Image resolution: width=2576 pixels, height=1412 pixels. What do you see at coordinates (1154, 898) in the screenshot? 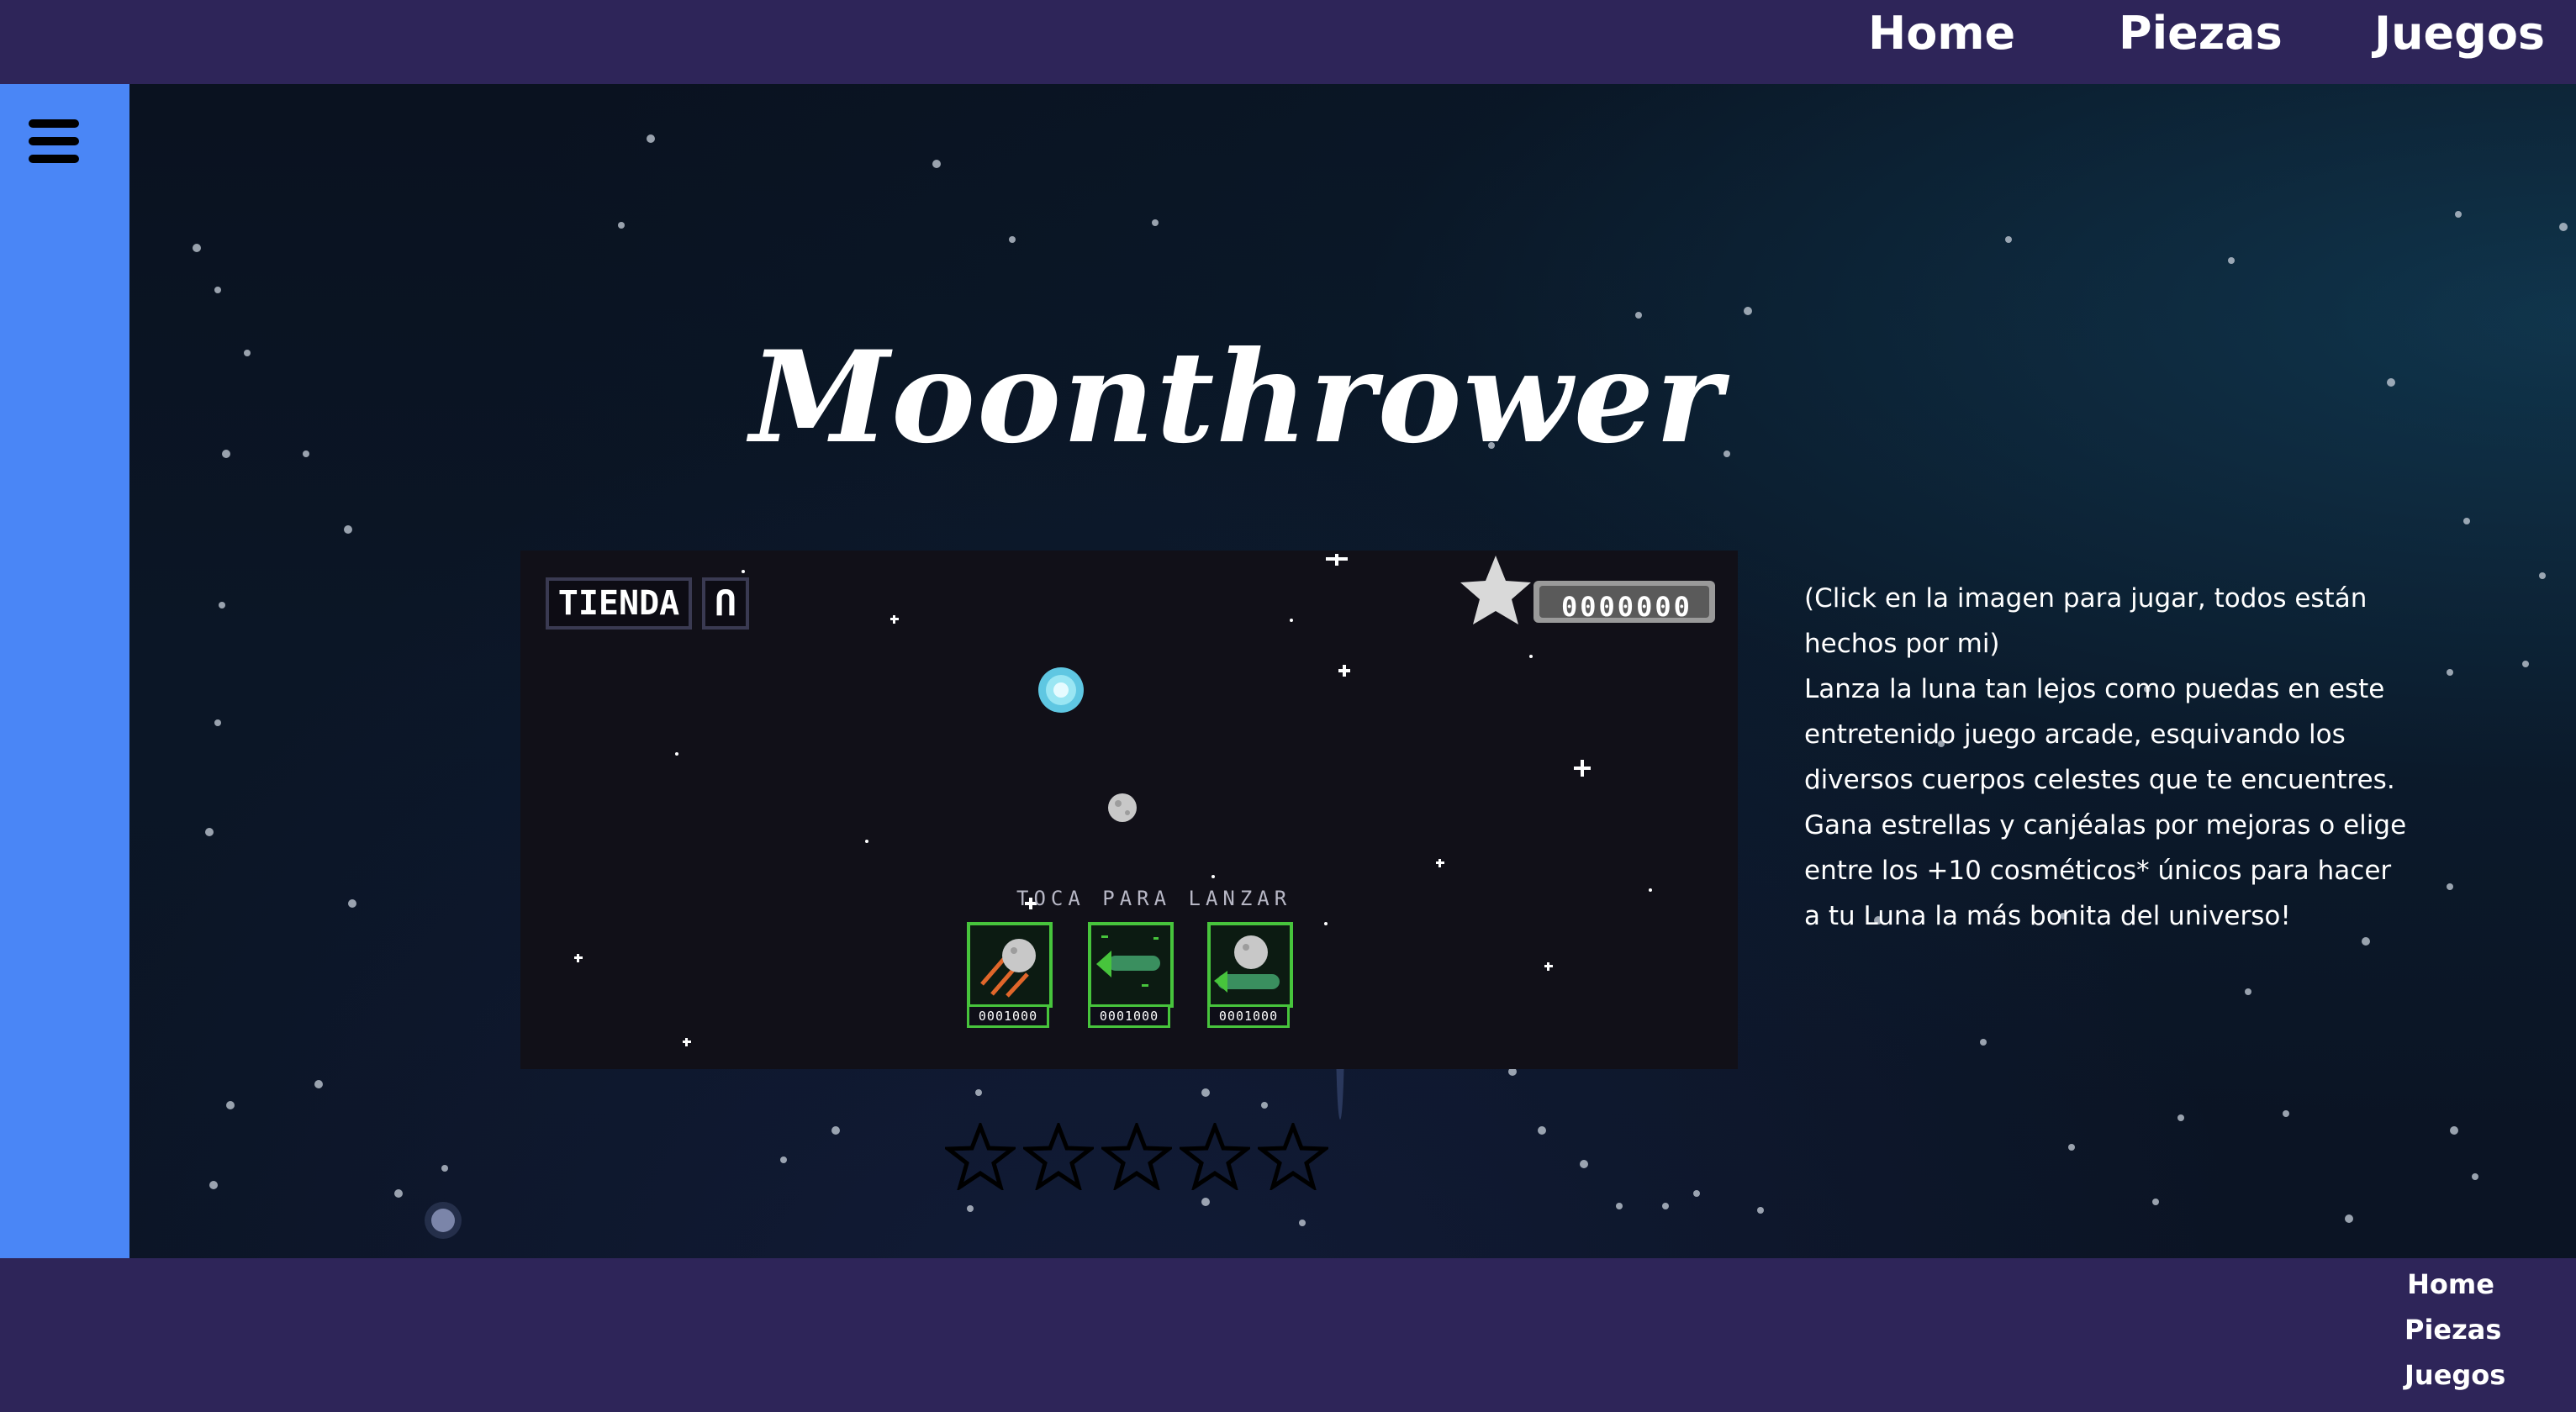
I see `tap-to-launch-label: TOCA PARA LANZAR` at bounding box center [1154, 898].